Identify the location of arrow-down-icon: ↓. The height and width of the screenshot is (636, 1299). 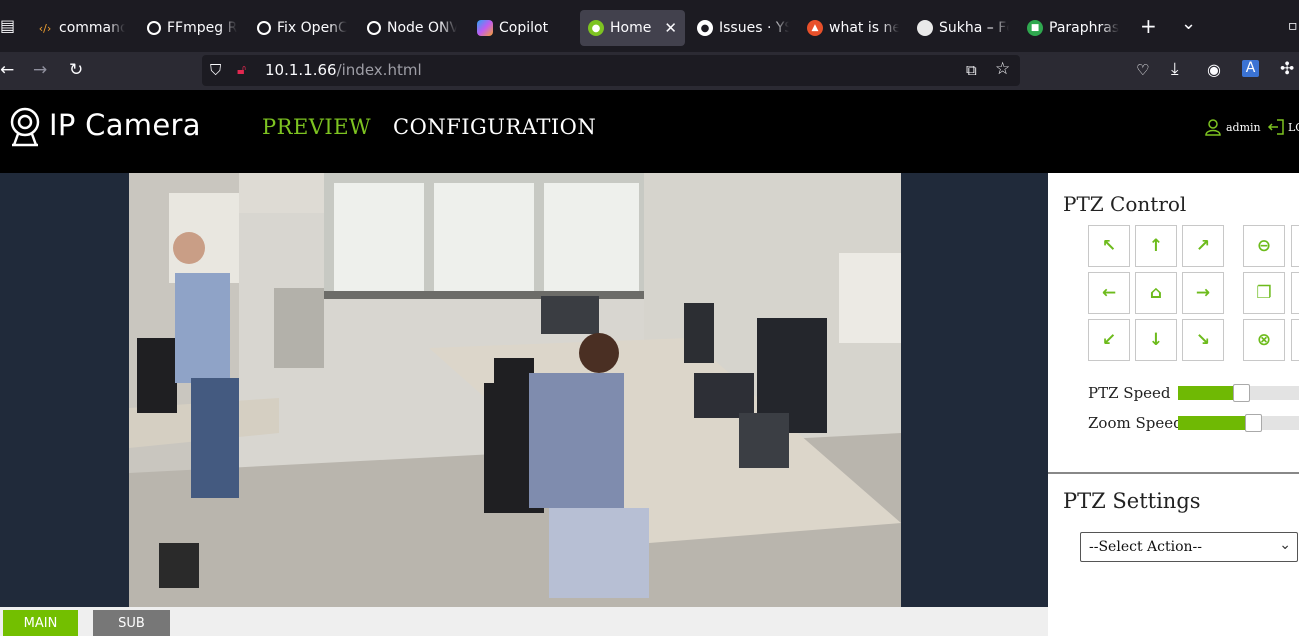
(1156, 340).